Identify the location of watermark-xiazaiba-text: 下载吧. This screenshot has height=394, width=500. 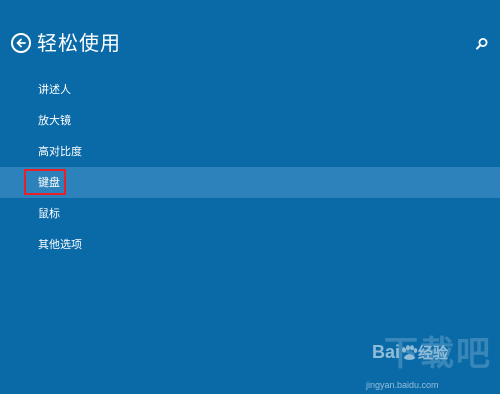
(438, 354).